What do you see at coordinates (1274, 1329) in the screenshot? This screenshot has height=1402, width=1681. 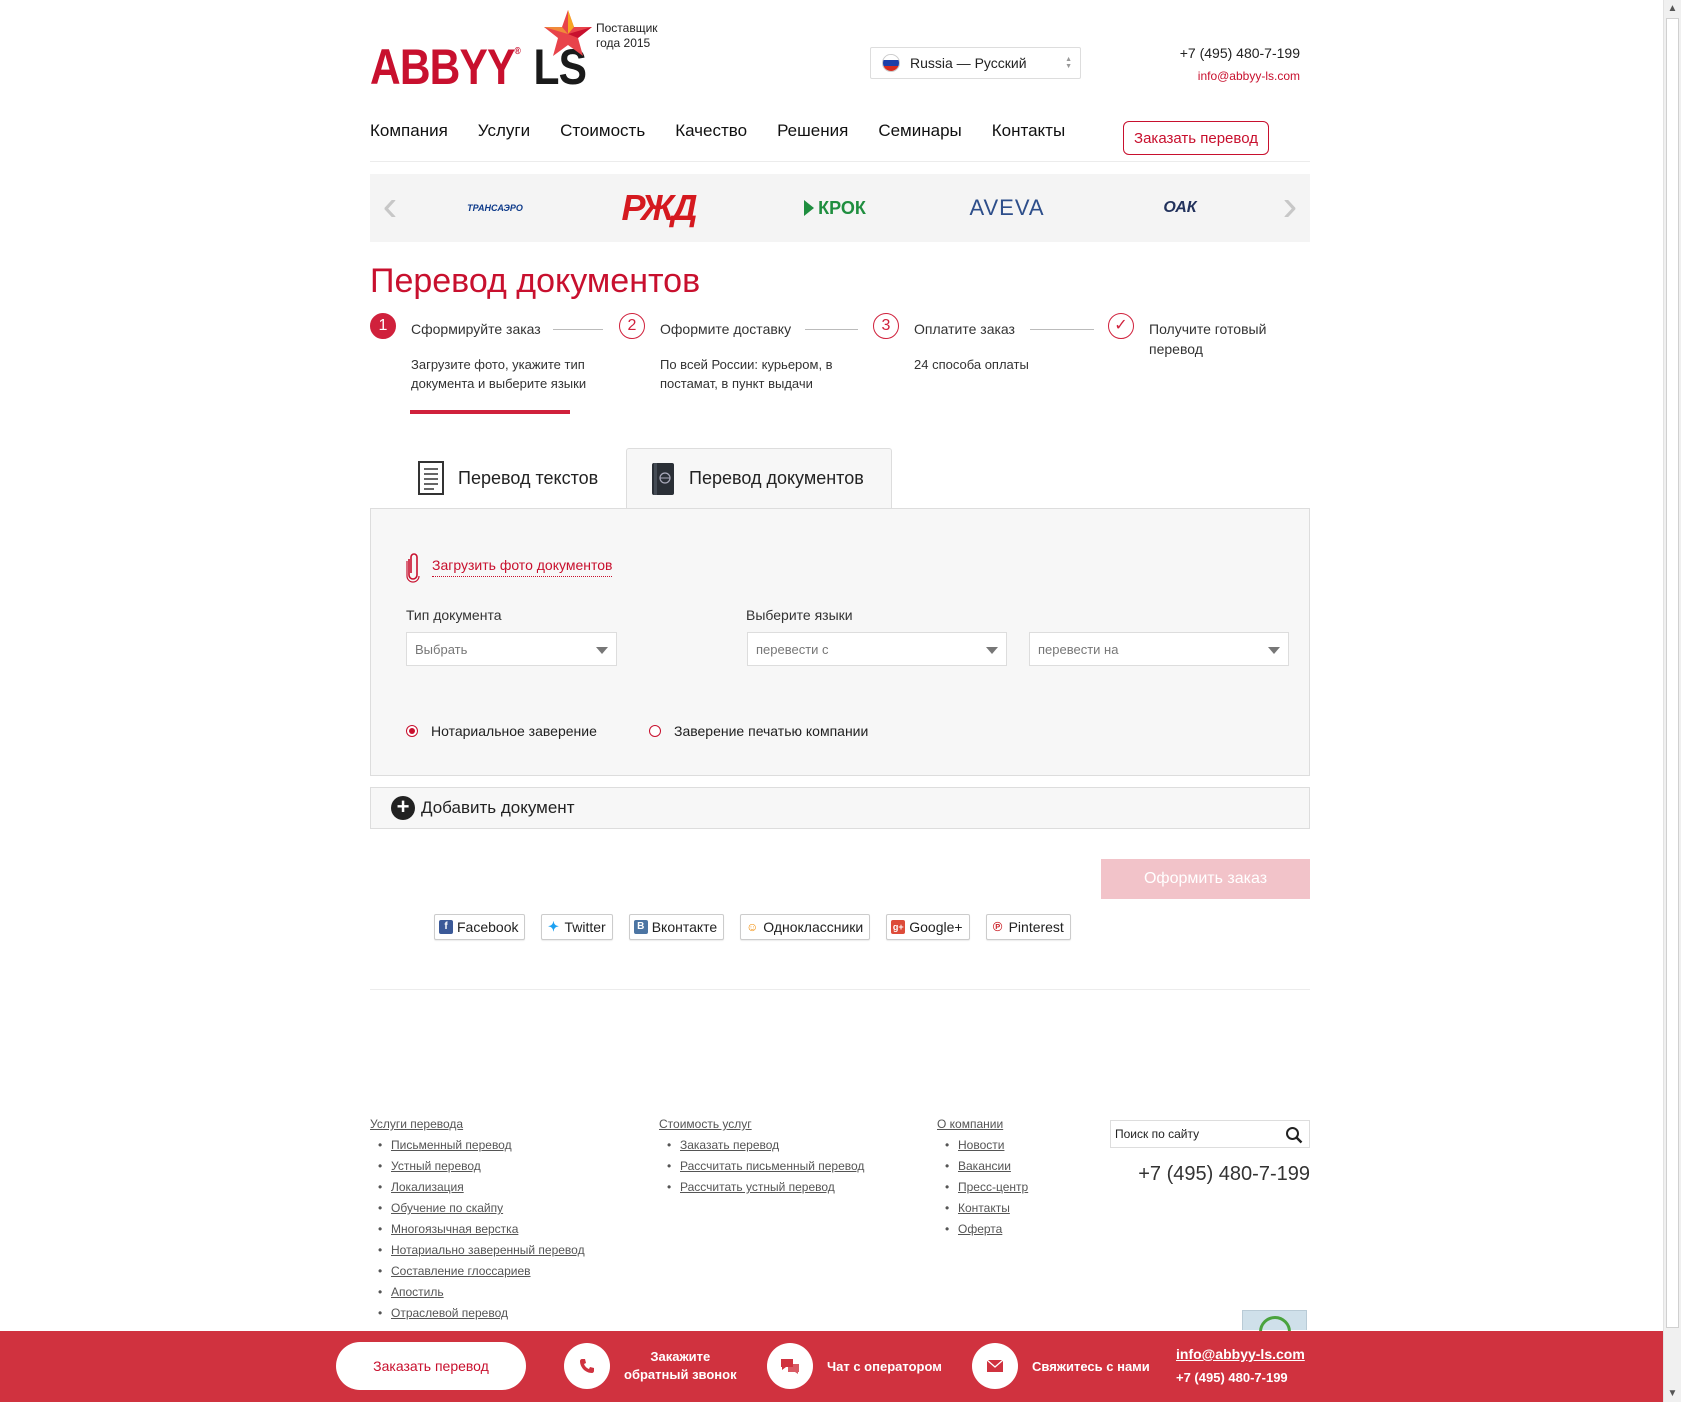 I see `chat-widget-icon` at bounding box center [1274, 1329].